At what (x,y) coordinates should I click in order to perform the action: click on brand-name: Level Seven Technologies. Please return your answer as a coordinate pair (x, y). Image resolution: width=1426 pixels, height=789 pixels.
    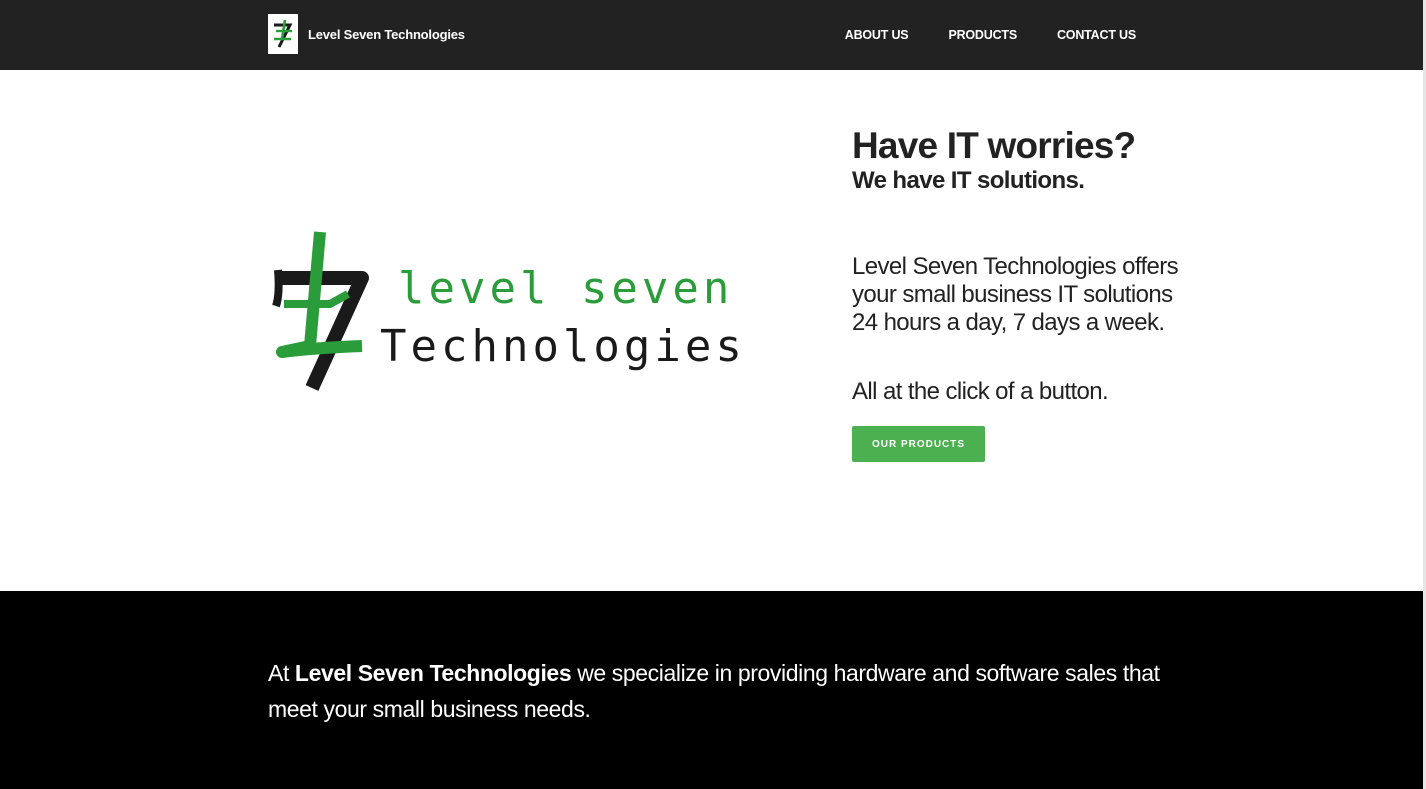
    Looking at the image, I should click on (386, 34).